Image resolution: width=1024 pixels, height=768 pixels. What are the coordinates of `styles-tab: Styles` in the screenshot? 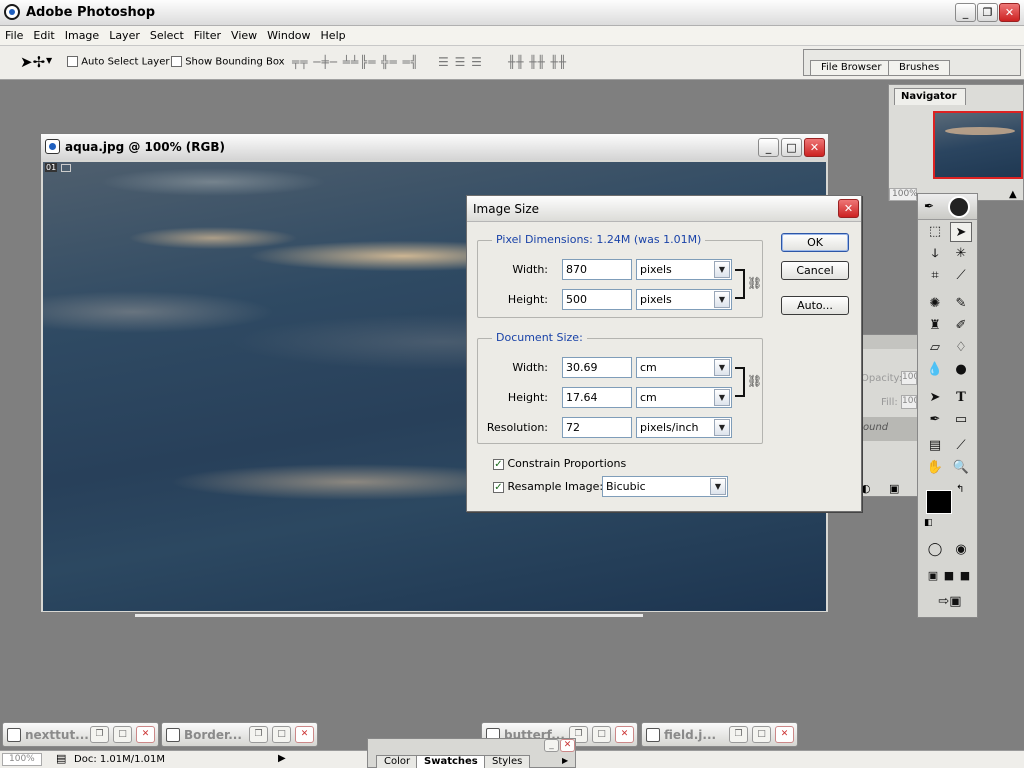 It's located at (507, 761).